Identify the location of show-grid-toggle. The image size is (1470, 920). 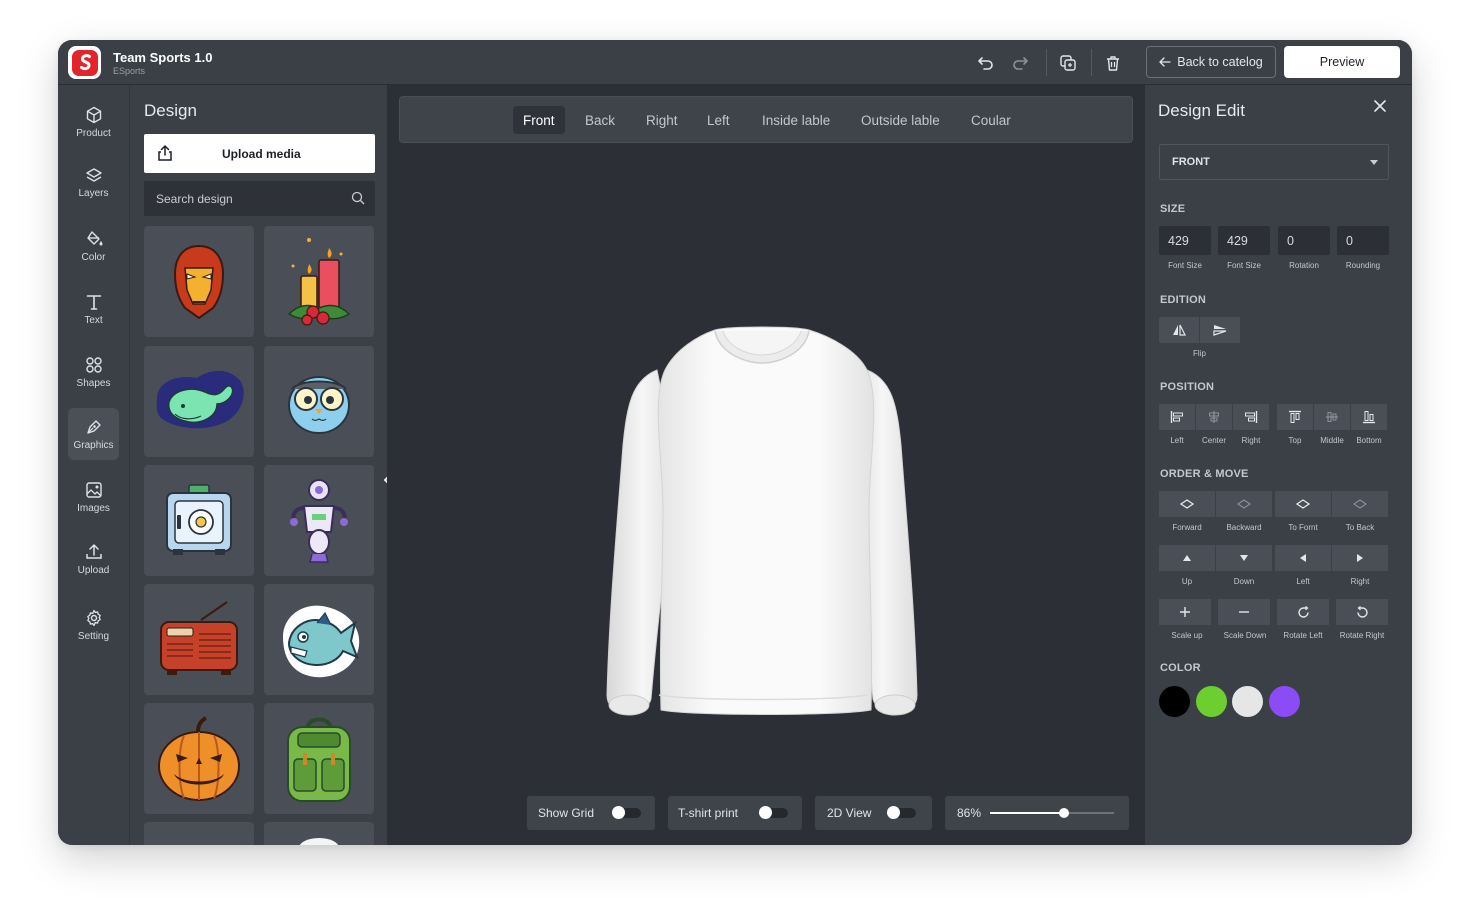
(626, 812).